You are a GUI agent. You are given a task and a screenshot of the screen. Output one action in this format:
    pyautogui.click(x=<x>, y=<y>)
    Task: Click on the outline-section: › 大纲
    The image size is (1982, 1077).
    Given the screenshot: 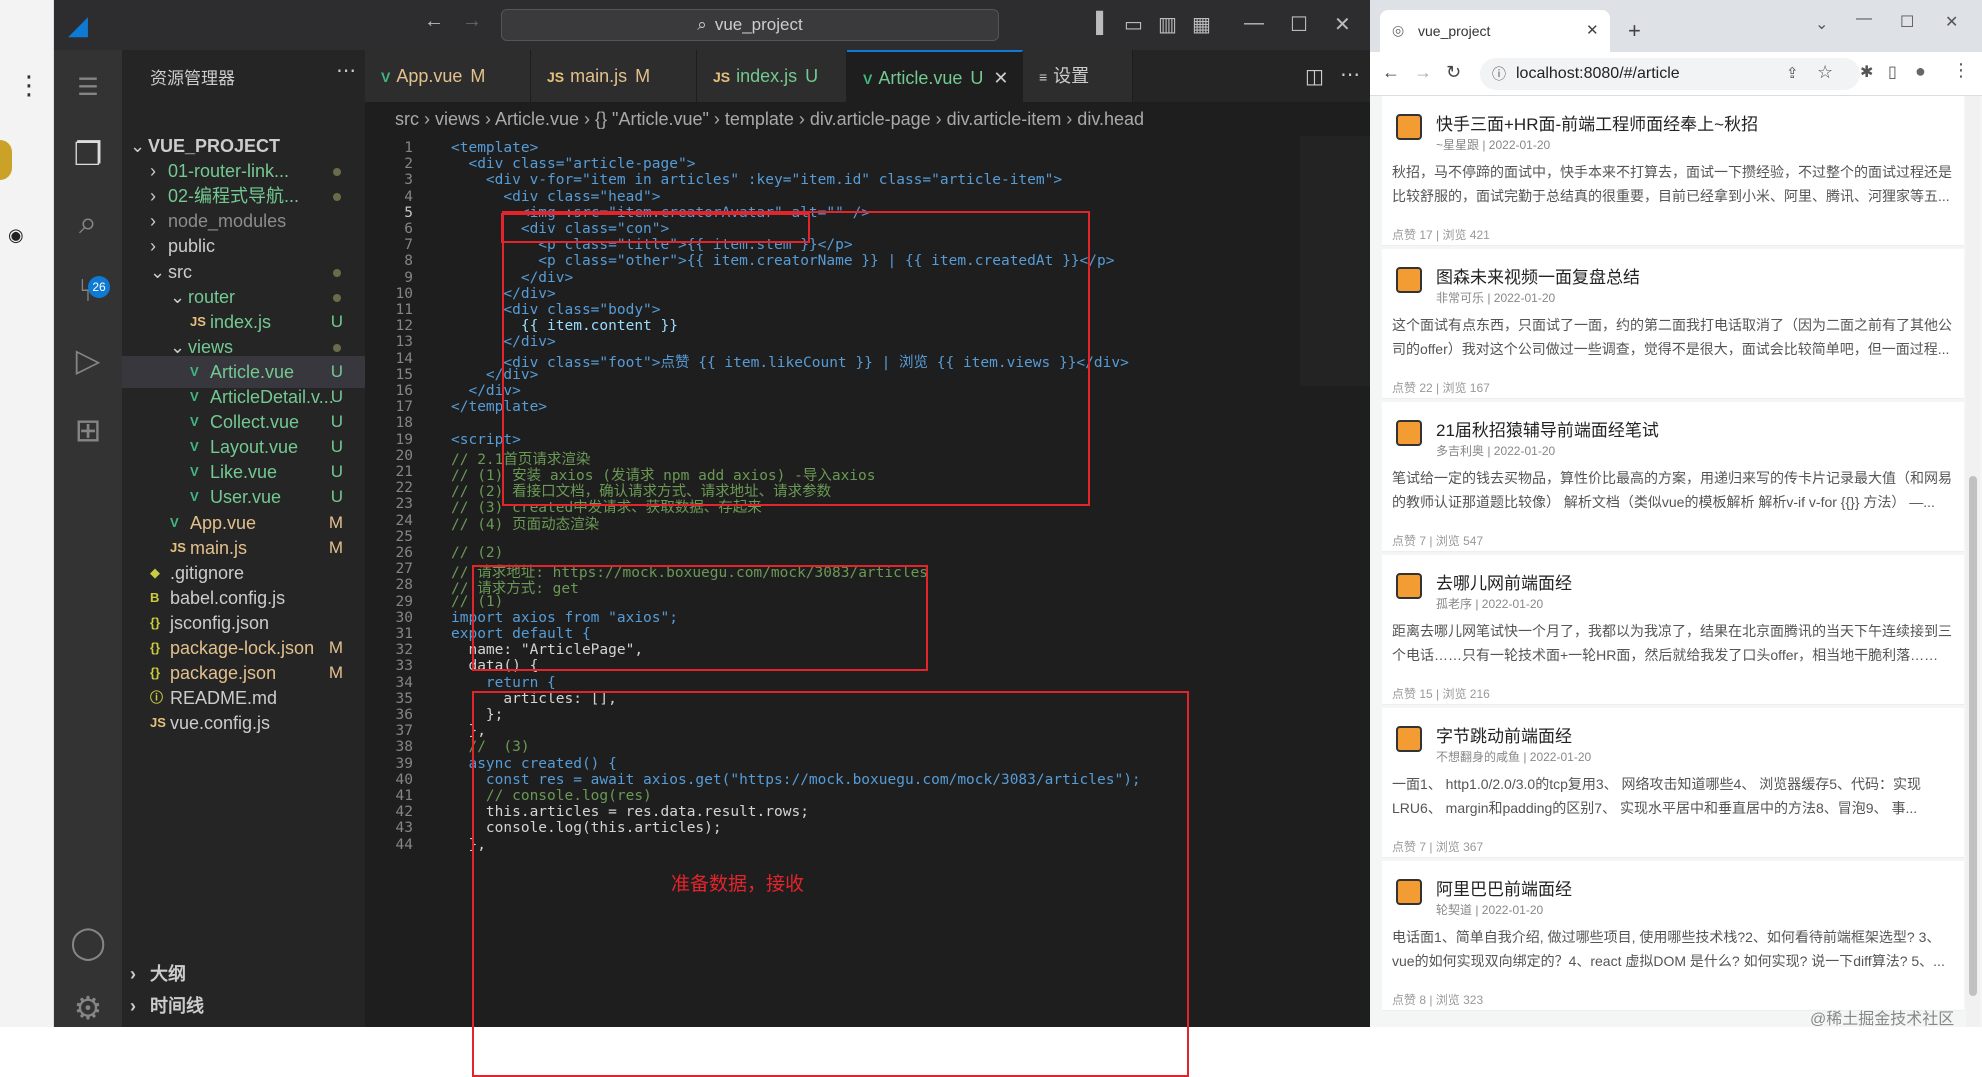 What is the action you would take?
    pyautogui.click(x=243, y=974)
    